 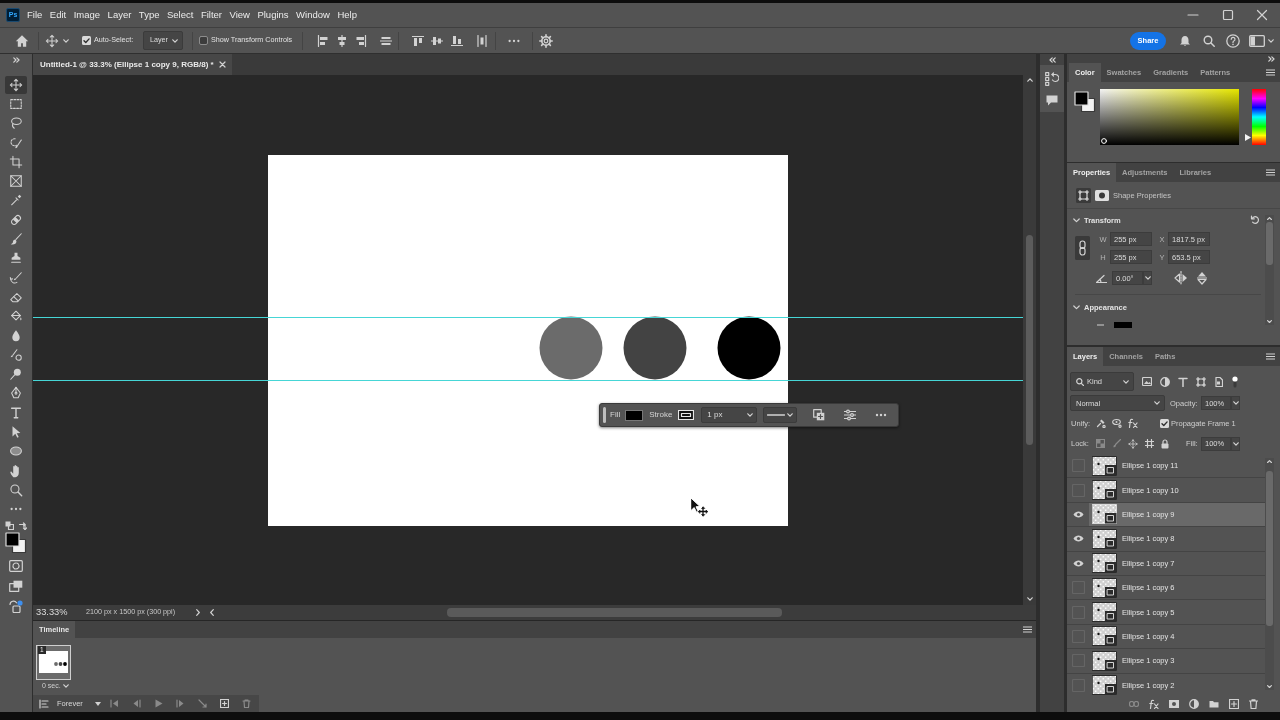 What do you see at coordinates (1147, 381) in the screenshot?
I see `image-icon` at bounding box center [1147, 381].